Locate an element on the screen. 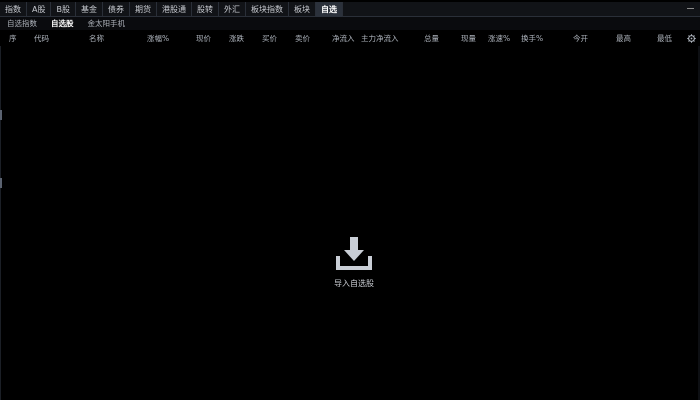  tab-b-shares: B股 is located at coordinates (63, 9).